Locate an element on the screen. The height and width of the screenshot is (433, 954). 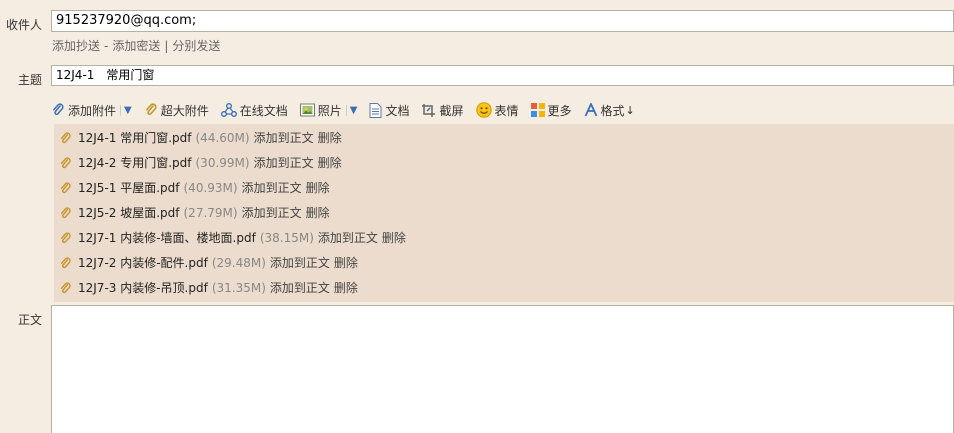
attachment-item: 12J5-1 平屋面.pdf (40.93M) 添加到正文 删除 is located at coordinates (194, 188).